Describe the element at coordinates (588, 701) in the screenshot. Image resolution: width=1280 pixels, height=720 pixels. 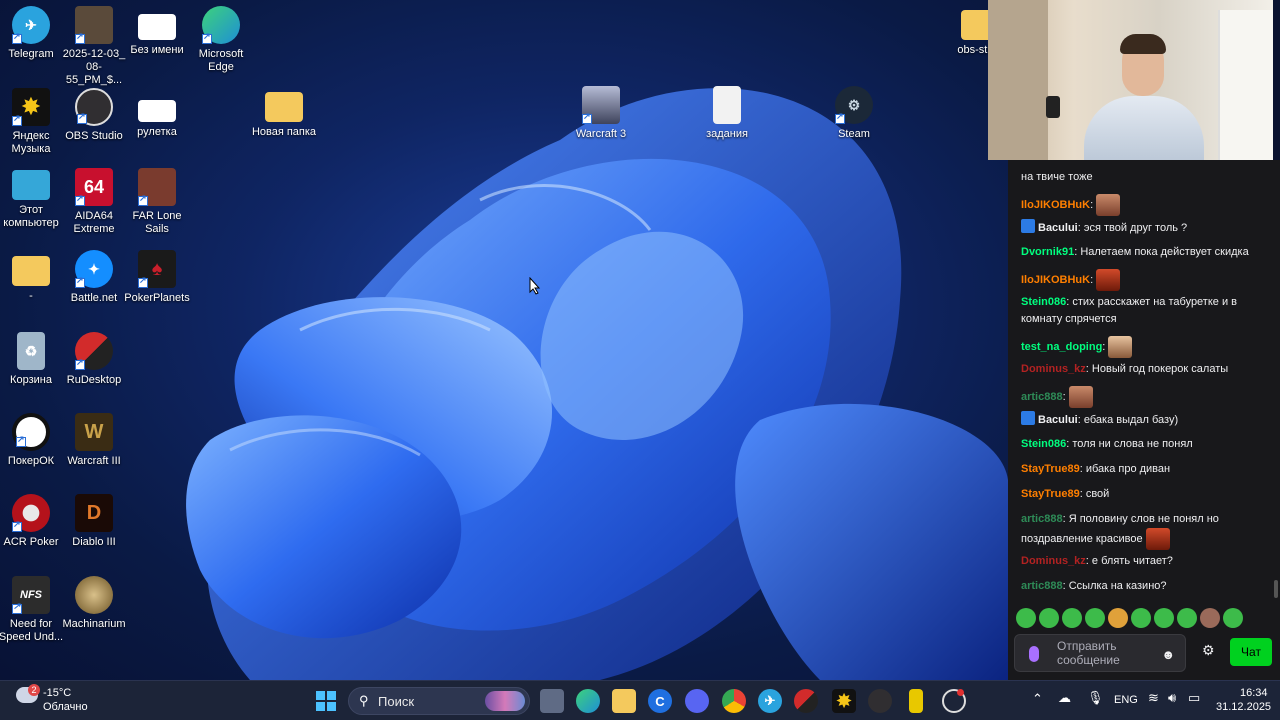
I see `edge-taskbar-icon` at that location.